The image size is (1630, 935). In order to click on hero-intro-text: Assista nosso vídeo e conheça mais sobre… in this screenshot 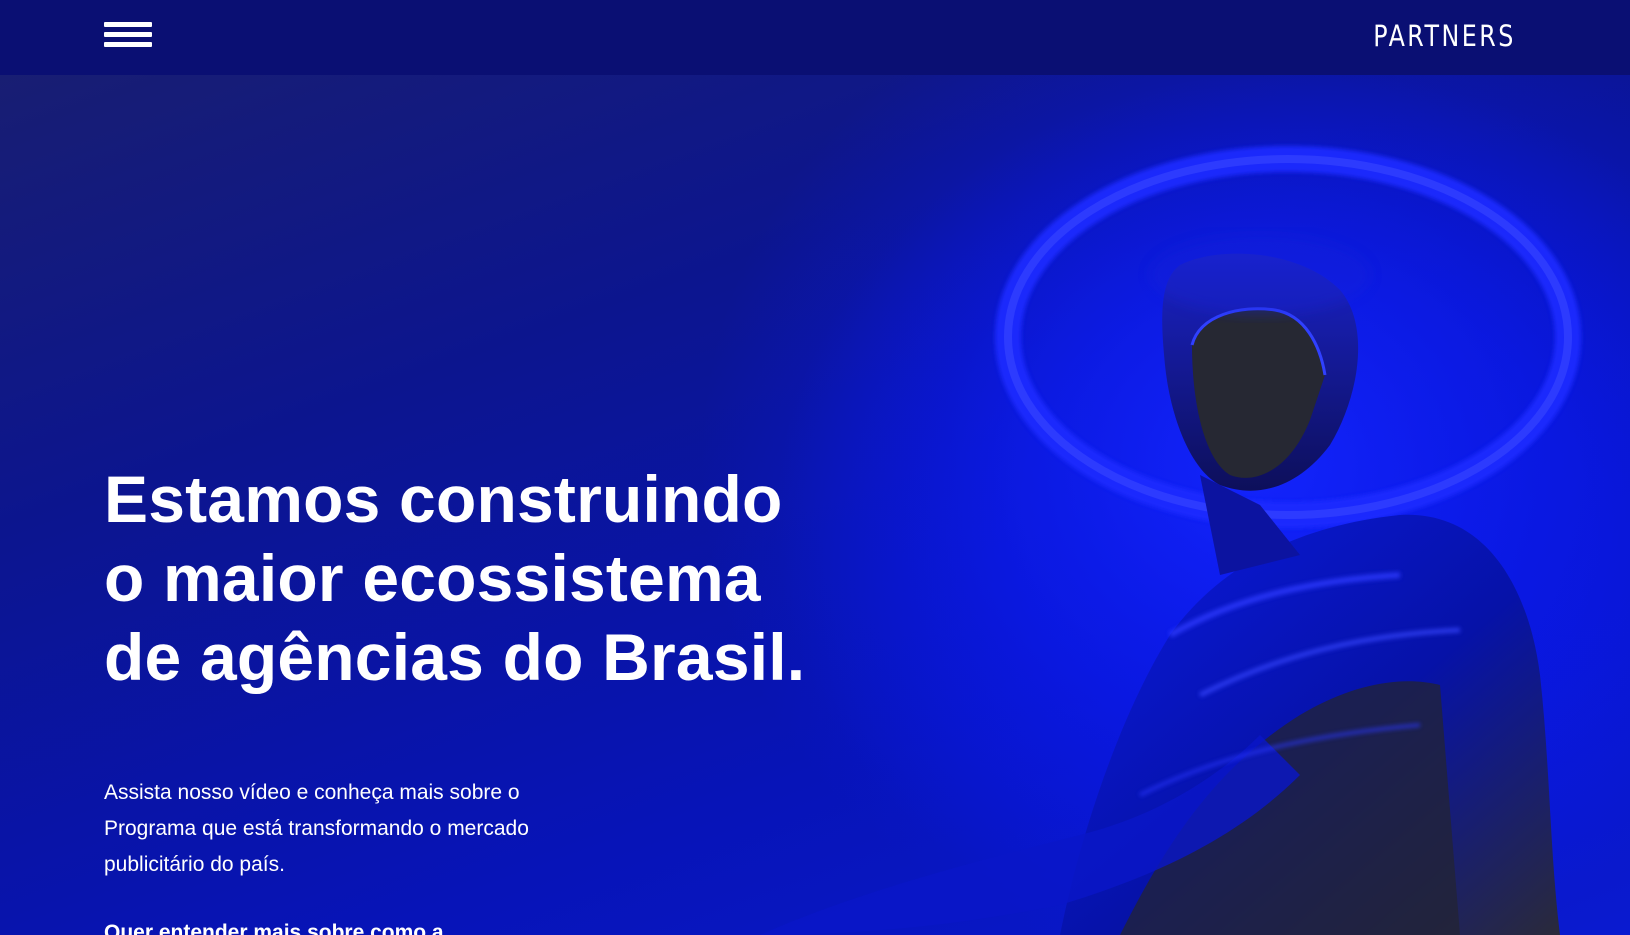, I will do `click(316, 828)`.